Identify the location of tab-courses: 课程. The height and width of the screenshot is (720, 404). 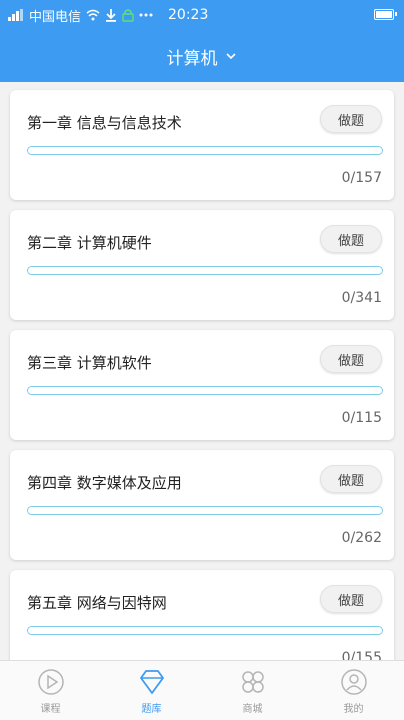
(50, 690).